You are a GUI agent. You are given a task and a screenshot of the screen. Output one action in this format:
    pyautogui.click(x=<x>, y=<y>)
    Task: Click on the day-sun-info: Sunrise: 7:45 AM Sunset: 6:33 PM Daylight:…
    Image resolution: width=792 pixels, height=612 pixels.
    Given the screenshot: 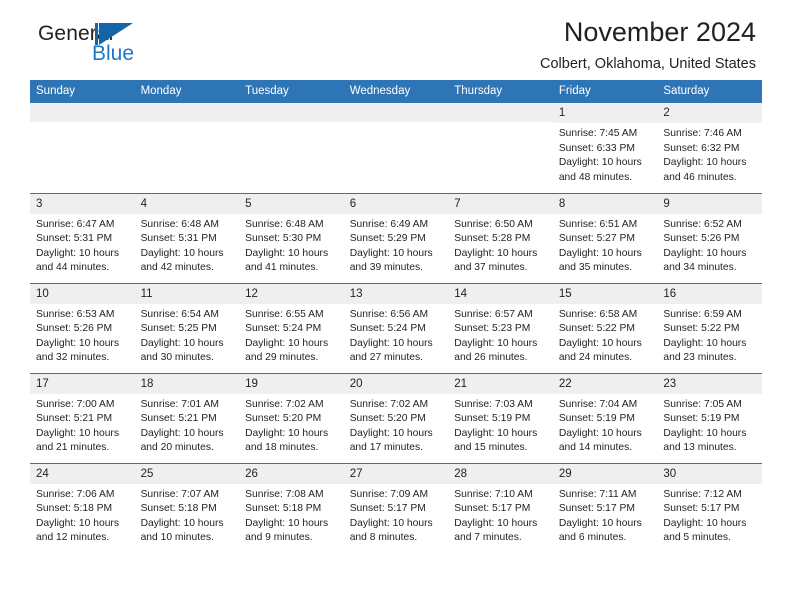 What is the action you would take?
    pyautogui.click(x=605, y=154)
    